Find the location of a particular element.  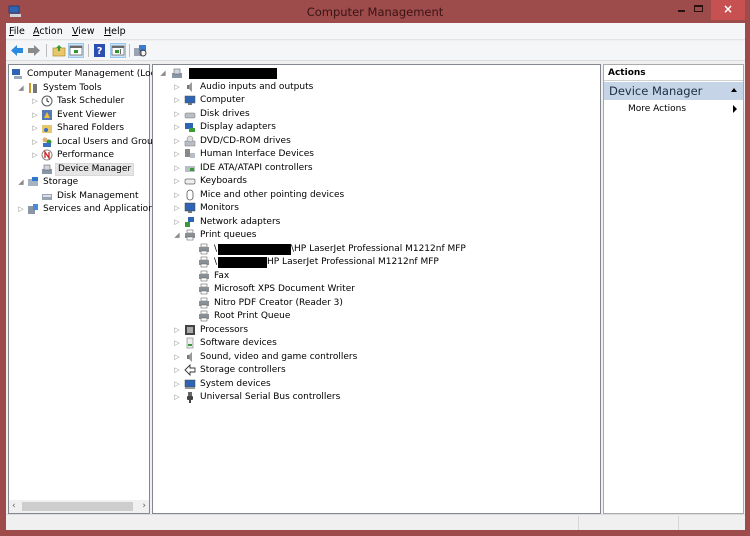

shared-folders-icon is located at coordinates (47, 129).